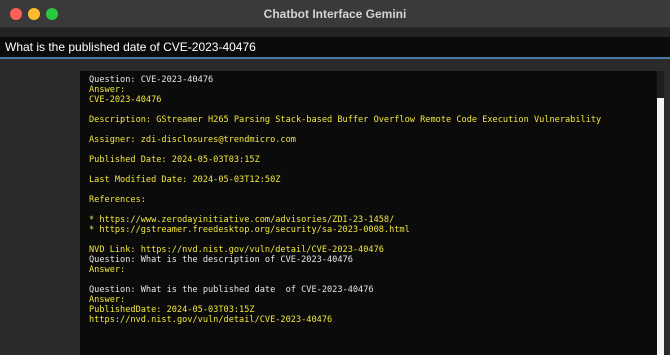  Describe the element at coordinates (335, 32) in the screenshot. I see `toolbar-spacer` at that location.